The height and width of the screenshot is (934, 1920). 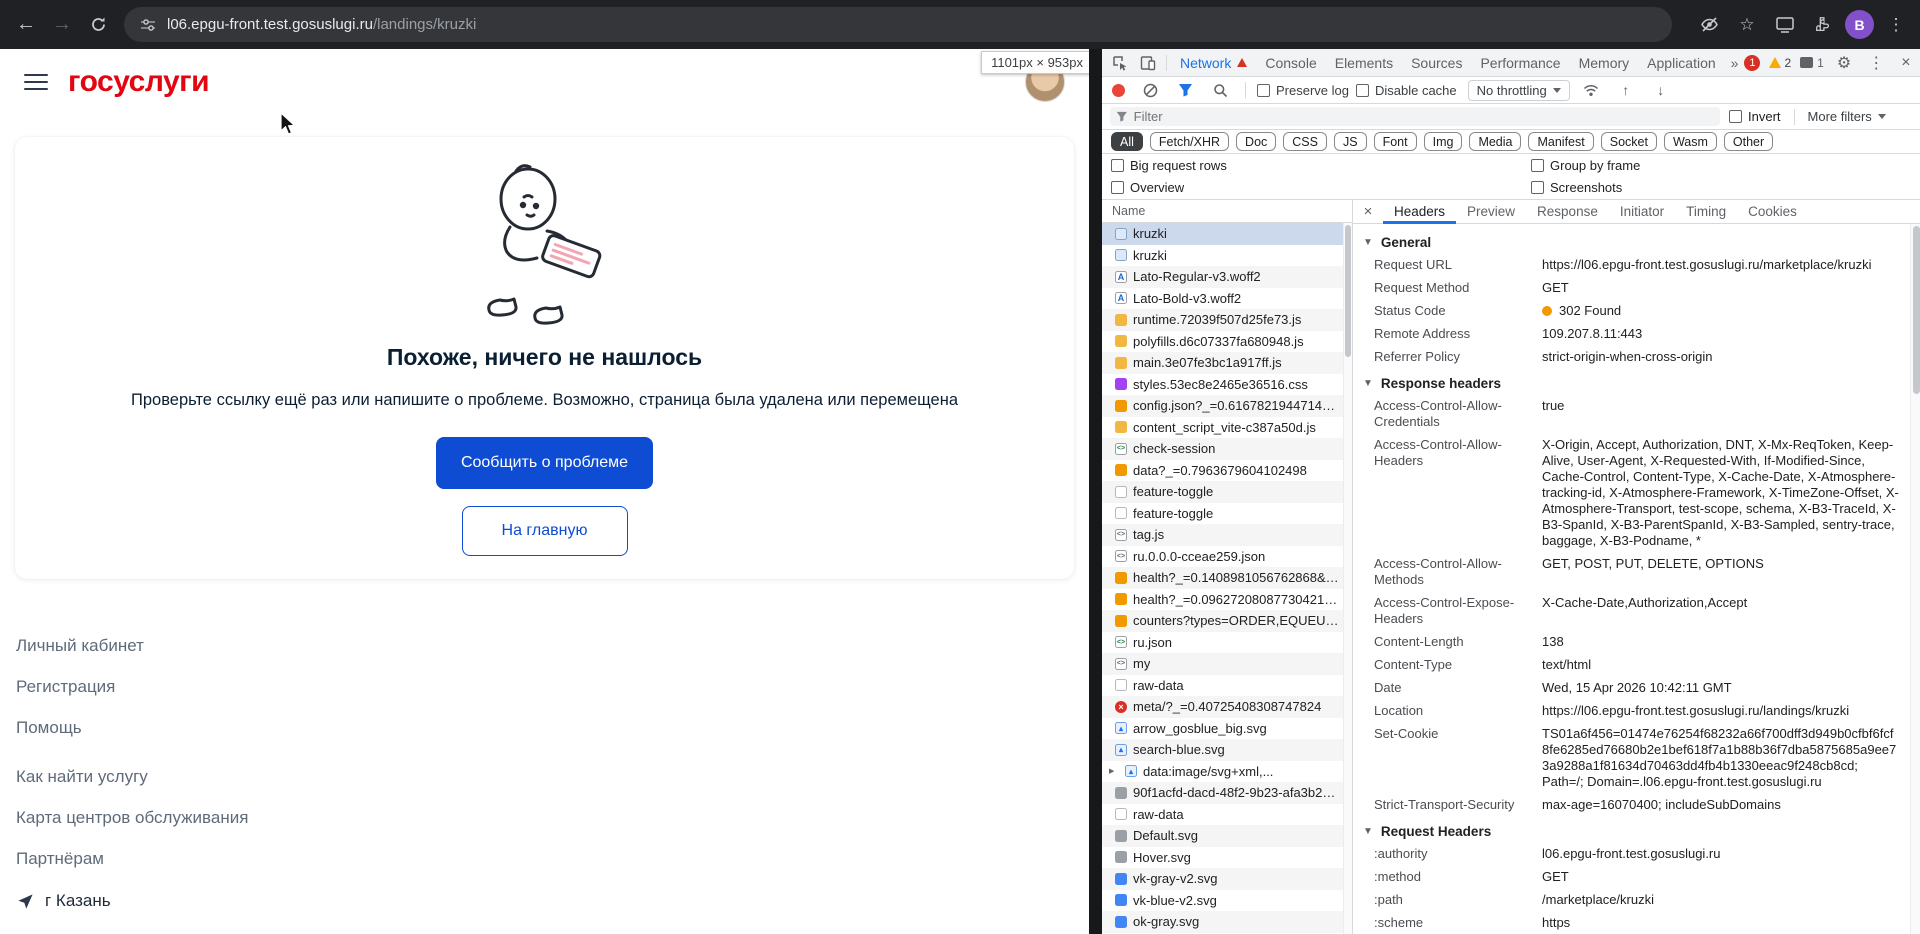 I want to click on devtools-close-icon: ×, so click(x=1905, y=63).